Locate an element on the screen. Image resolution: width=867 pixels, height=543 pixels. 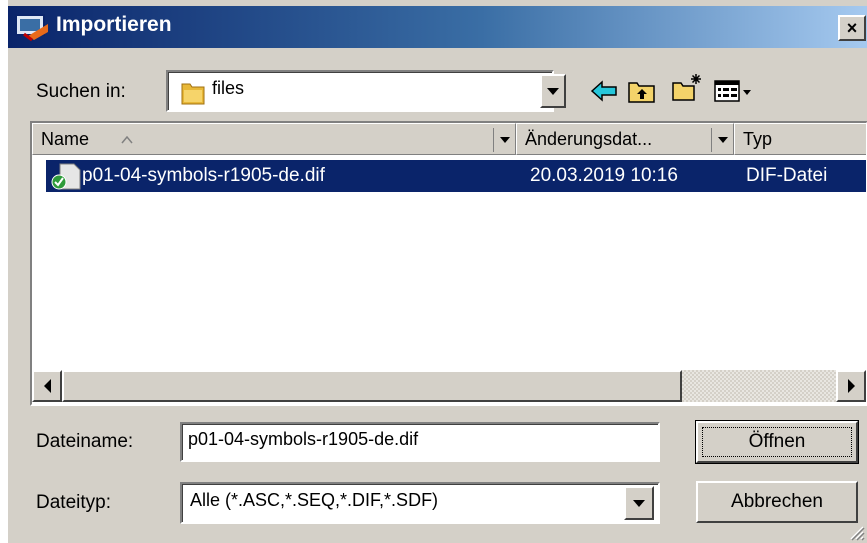
column-header-type: Typ is located at coordinates (800, 139).